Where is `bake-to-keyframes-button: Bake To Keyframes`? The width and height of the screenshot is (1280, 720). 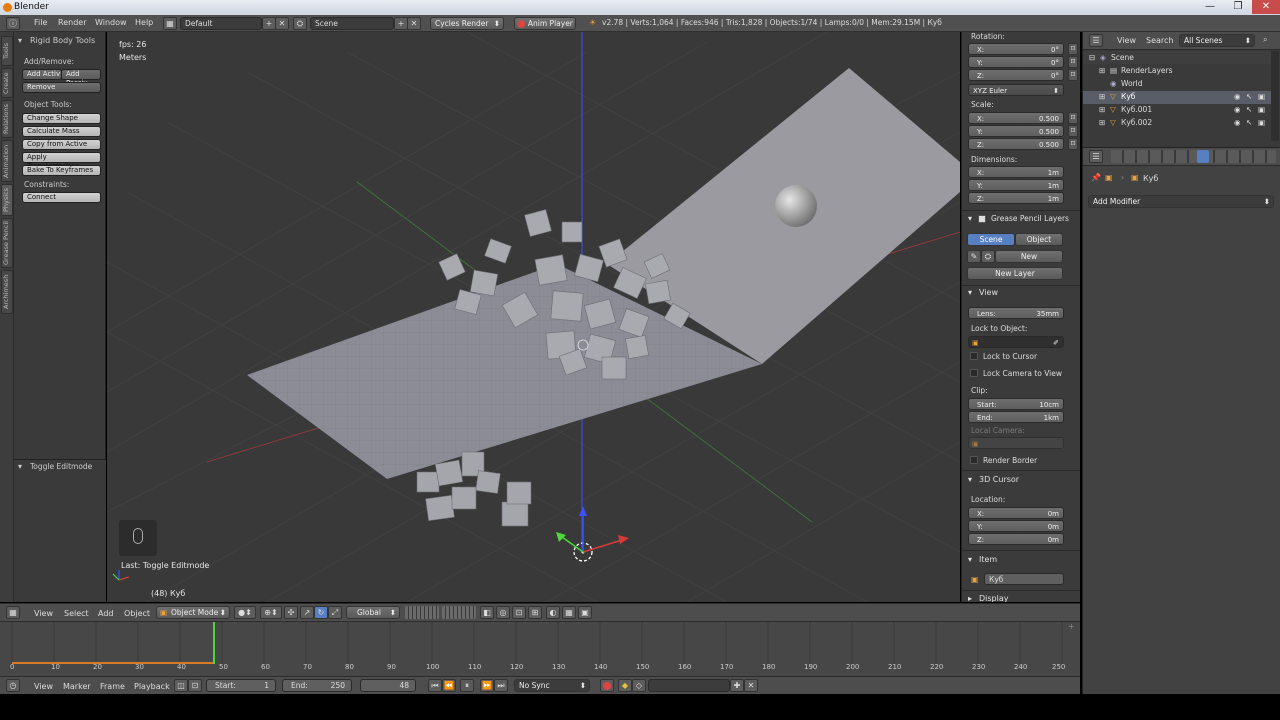
bake-to-keyframes-button: Bake To Keyframes is located at coordinates (61, 170).